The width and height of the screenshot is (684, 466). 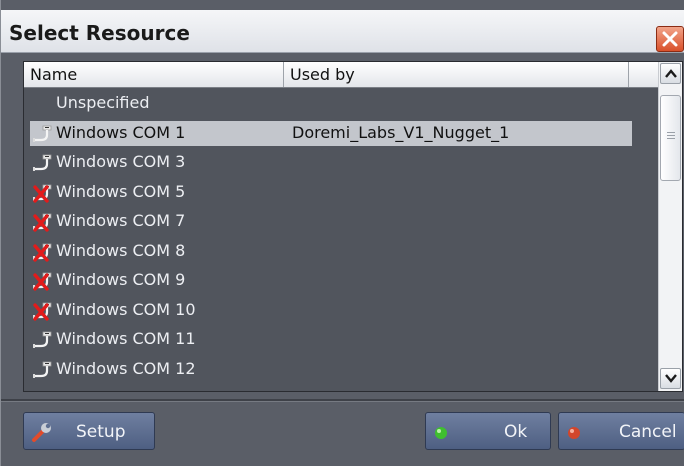 I want to click on cancel-button: Cancel, so click(x=621, y=431).